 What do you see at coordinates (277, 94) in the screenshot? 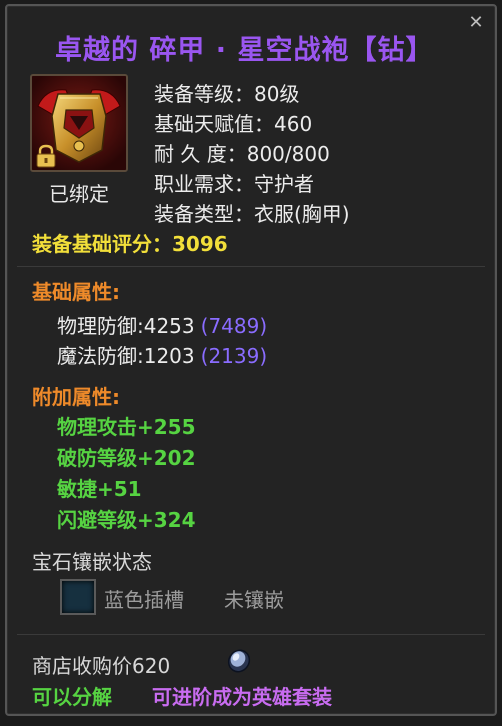
I see `stat-value: 80级` at bounding box center [277, 94].